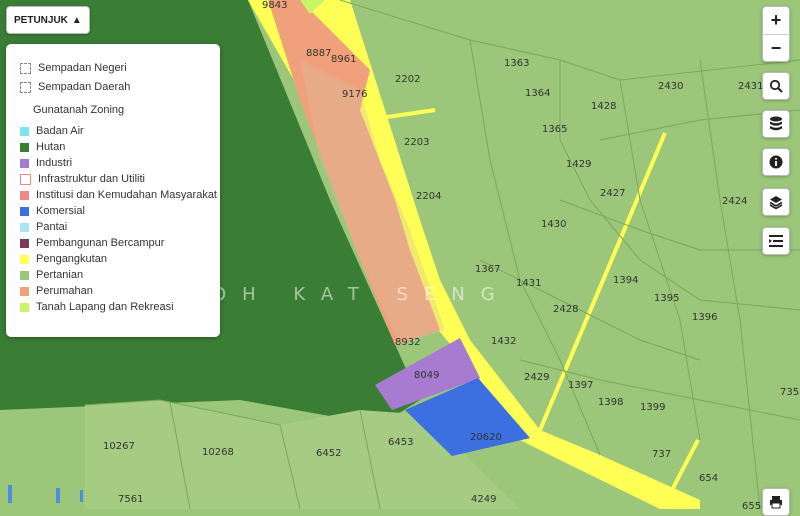 The height and width of the screenshot is (516, 800). I want to click on legend-item: Industri, so click(46, 163).